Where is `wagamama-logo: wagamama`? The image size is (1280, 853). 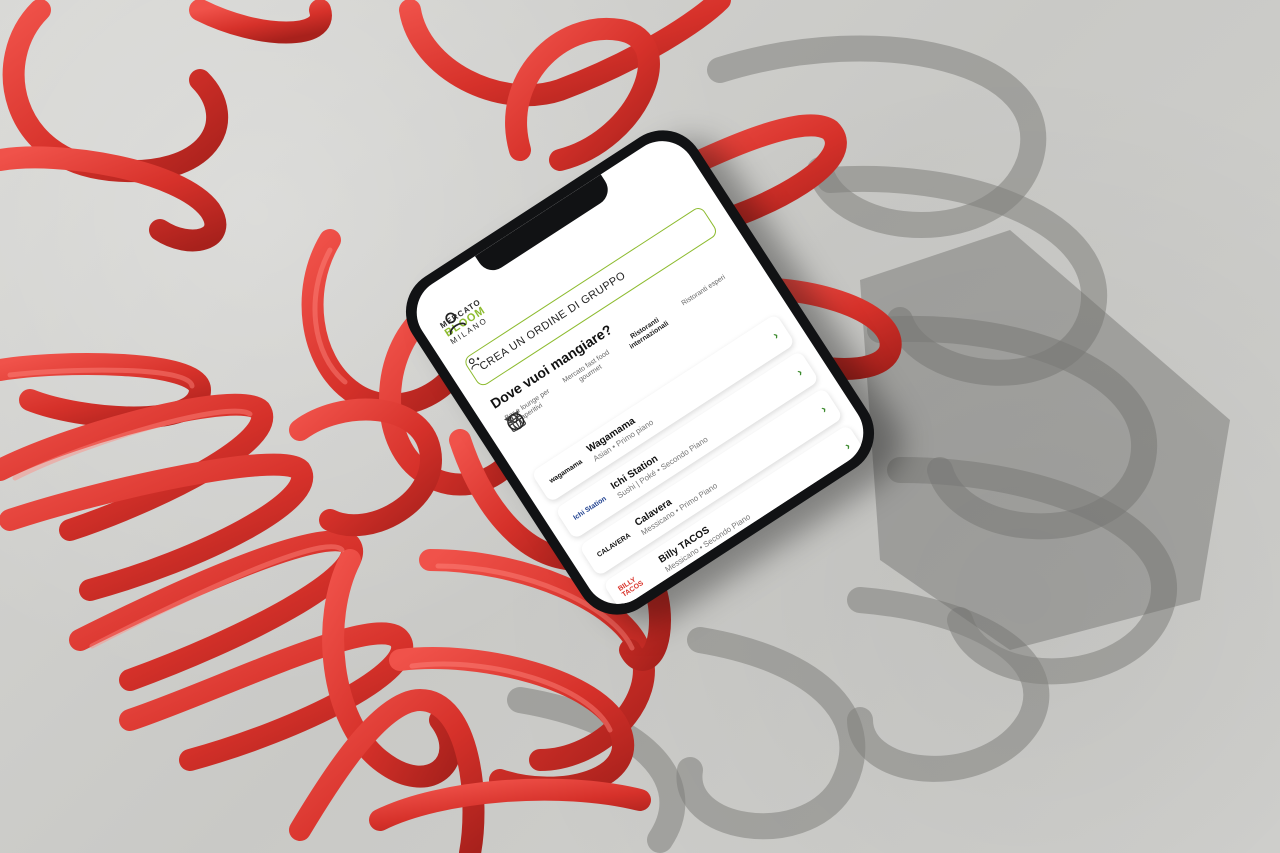 wagamama-logo: wagamama is located at coordinates (566, 471).